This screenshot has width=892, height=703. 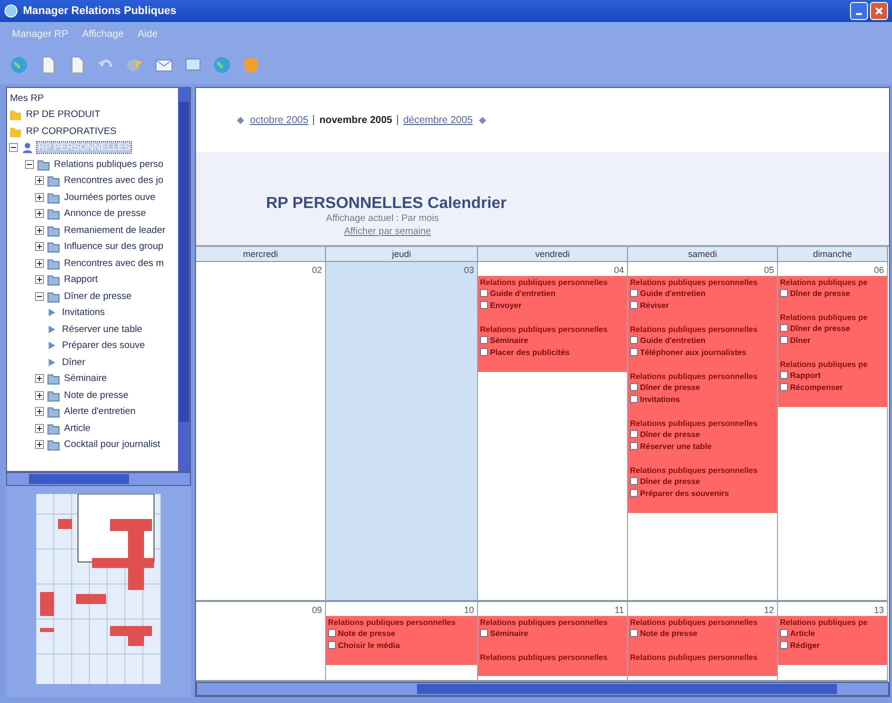 What do you see at coordinates (833, 432) in the screenshot?
I see `day-cell: 06 Relations publiques pe Dîner de presse Relations publiques pe Dîner de presse Dîner Relations publiques pe Rapport Récompenser` at bounding box center [833, 432].